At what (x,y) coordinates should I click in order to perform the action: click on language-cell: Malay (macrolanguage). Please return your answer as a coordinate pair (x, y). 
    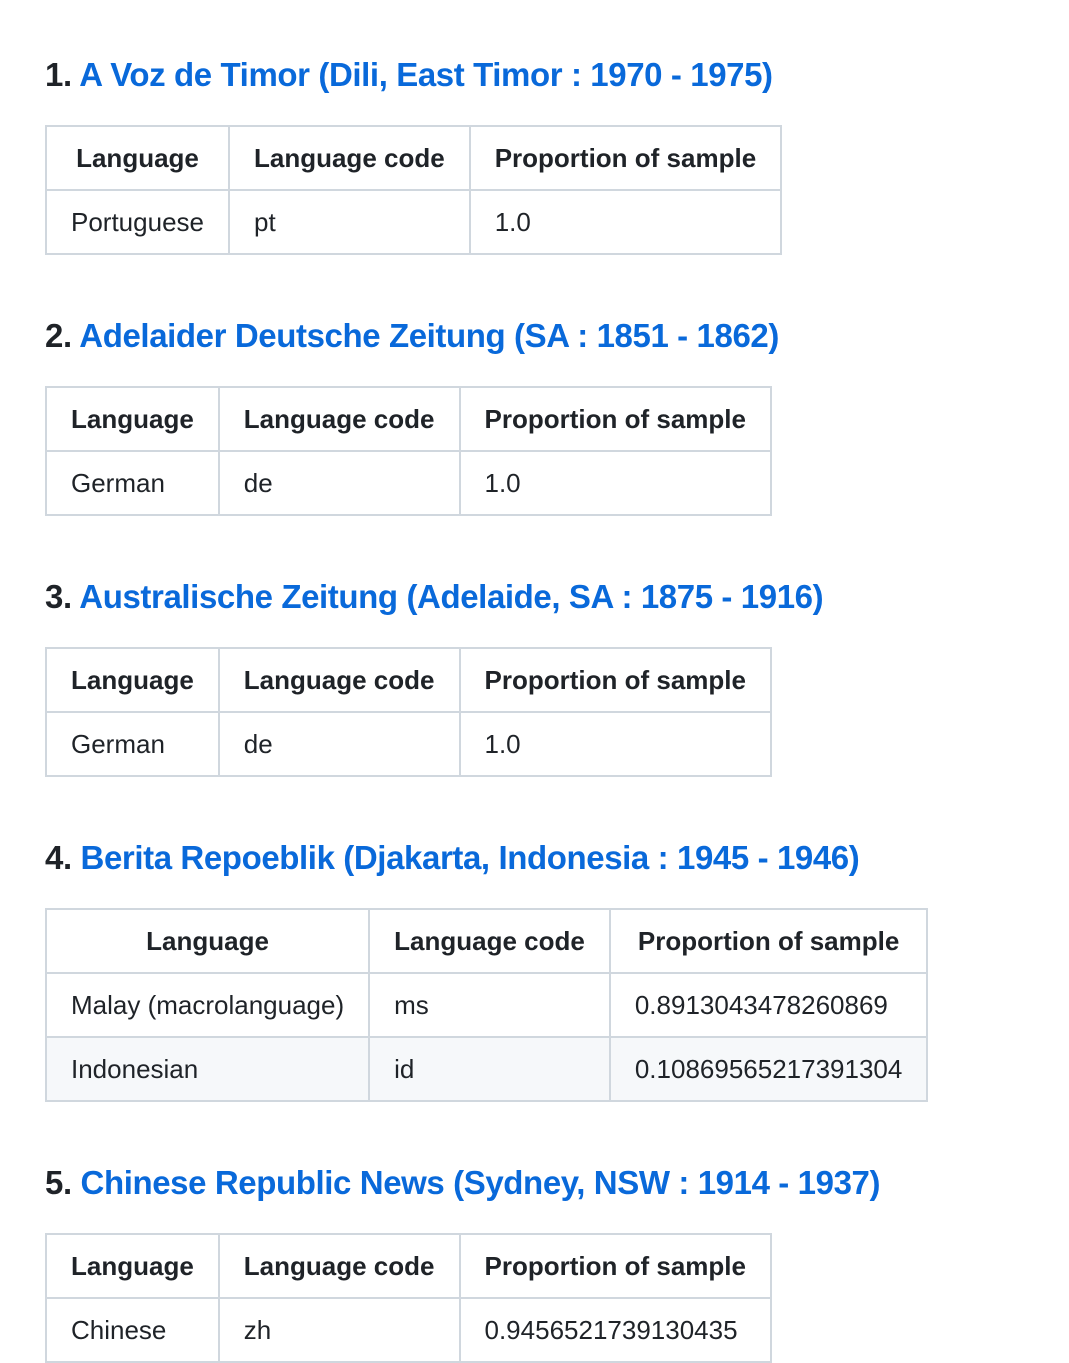
    Looking at the image, I should click on (207, 1005).